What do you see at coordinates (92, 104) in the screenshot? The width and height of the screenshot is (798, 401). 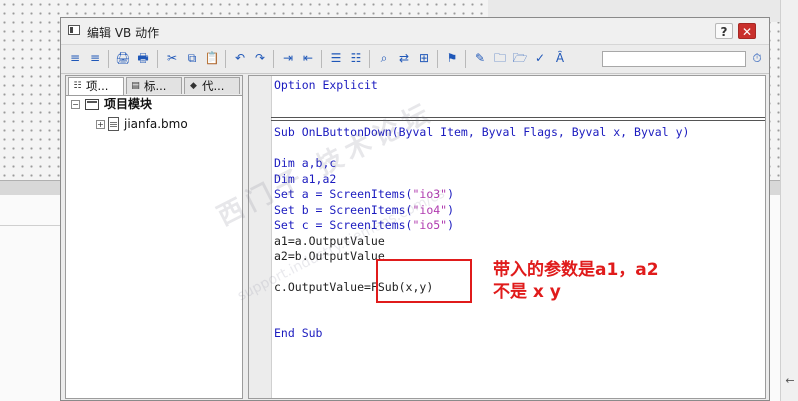 I see `module-folder-icon` at bounding box center [92, 104].